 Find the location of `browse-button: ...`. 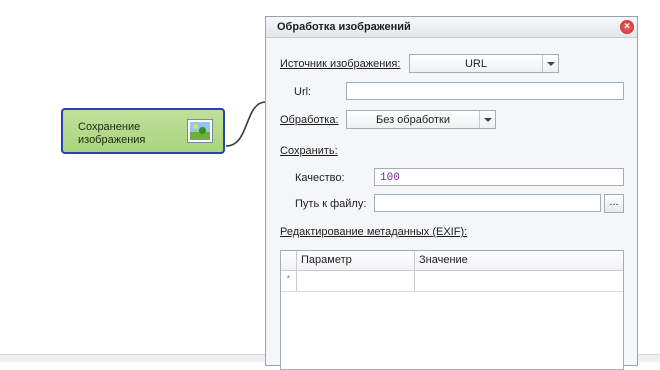

browse-button: ... is located at coordinates (614, 203).